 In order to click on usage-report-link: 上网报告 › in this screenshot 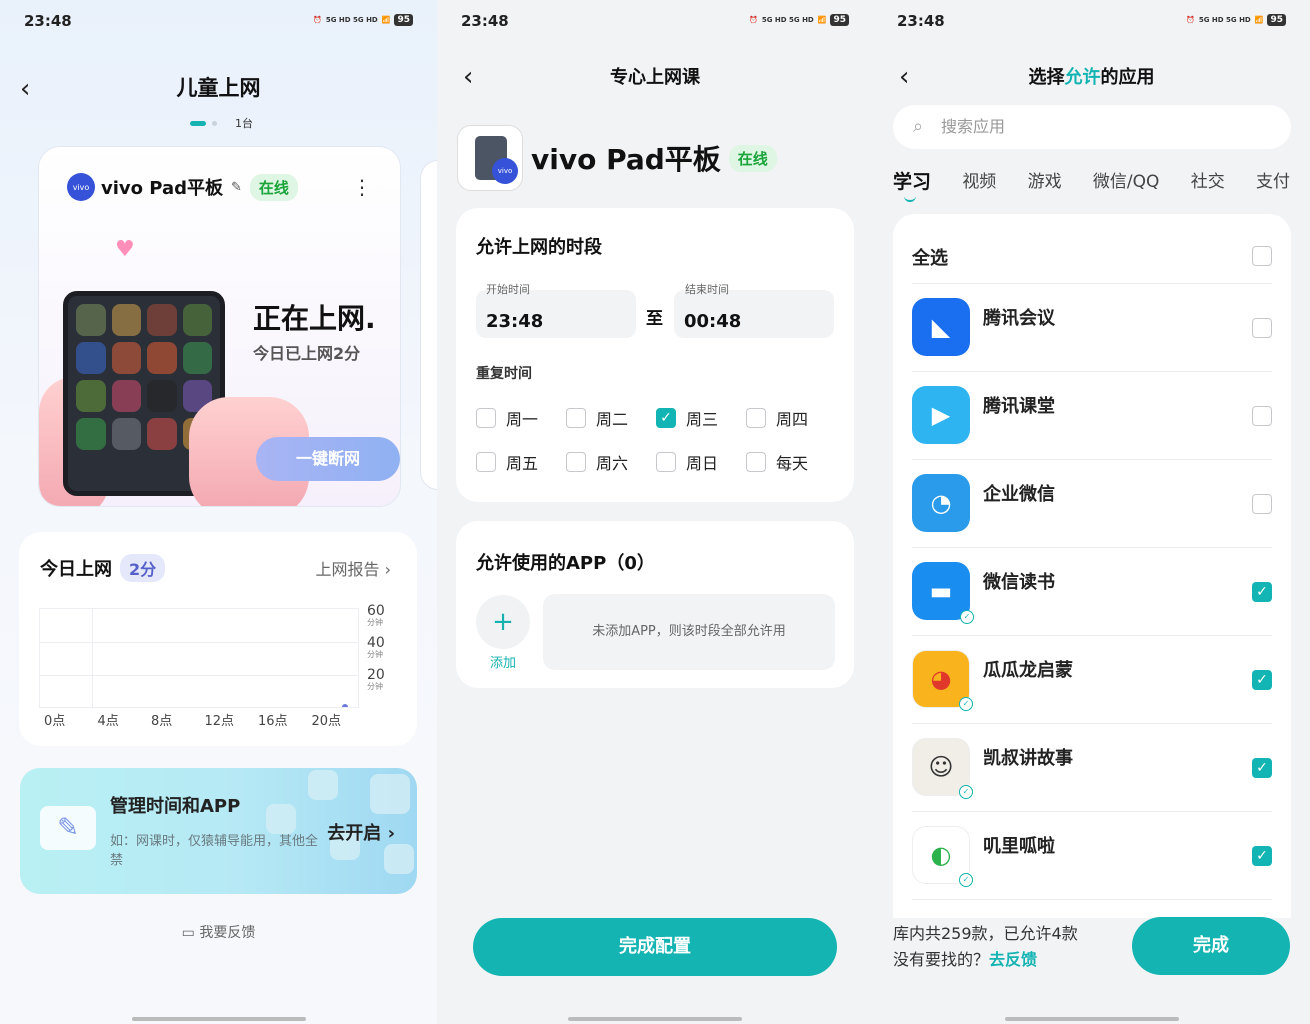, I will do `click(353, 568)`.